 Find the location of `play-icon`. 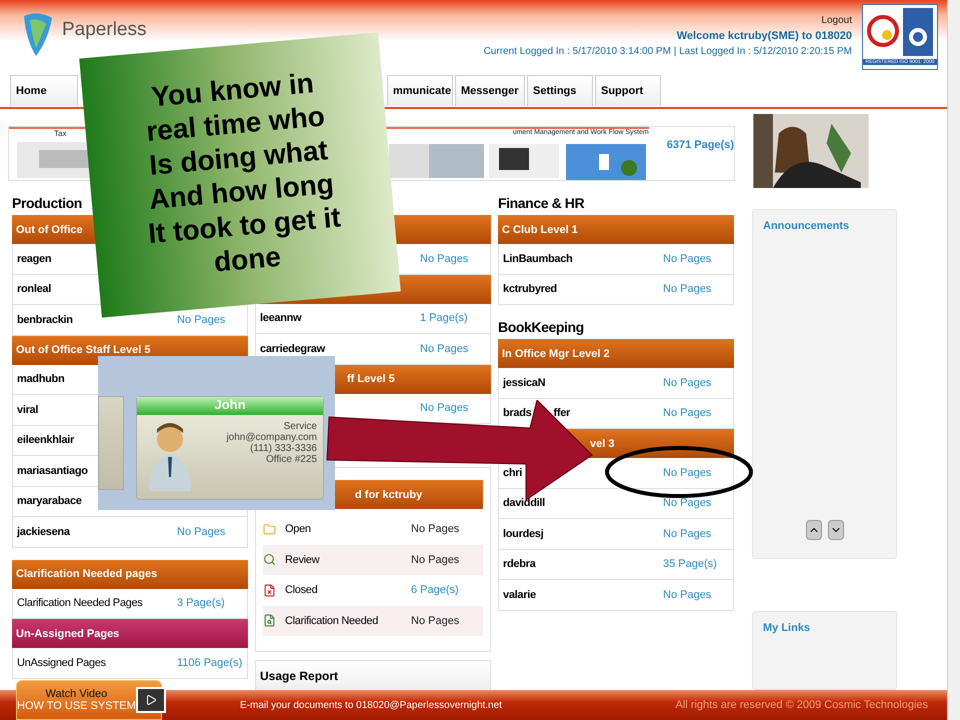

play-icon is located at coordinates (151, 700).